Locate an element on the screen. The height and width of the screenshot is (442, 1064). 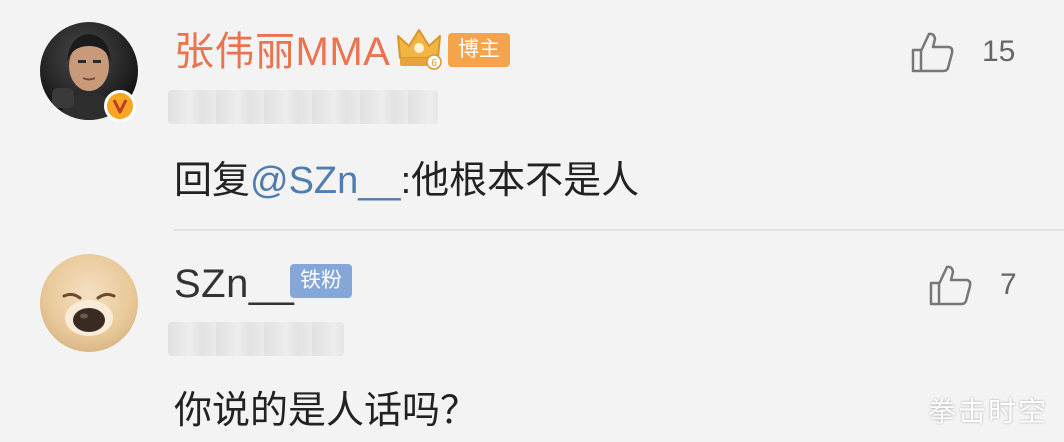
watermark: 拳击时空 is located at coordinates (987, 411).